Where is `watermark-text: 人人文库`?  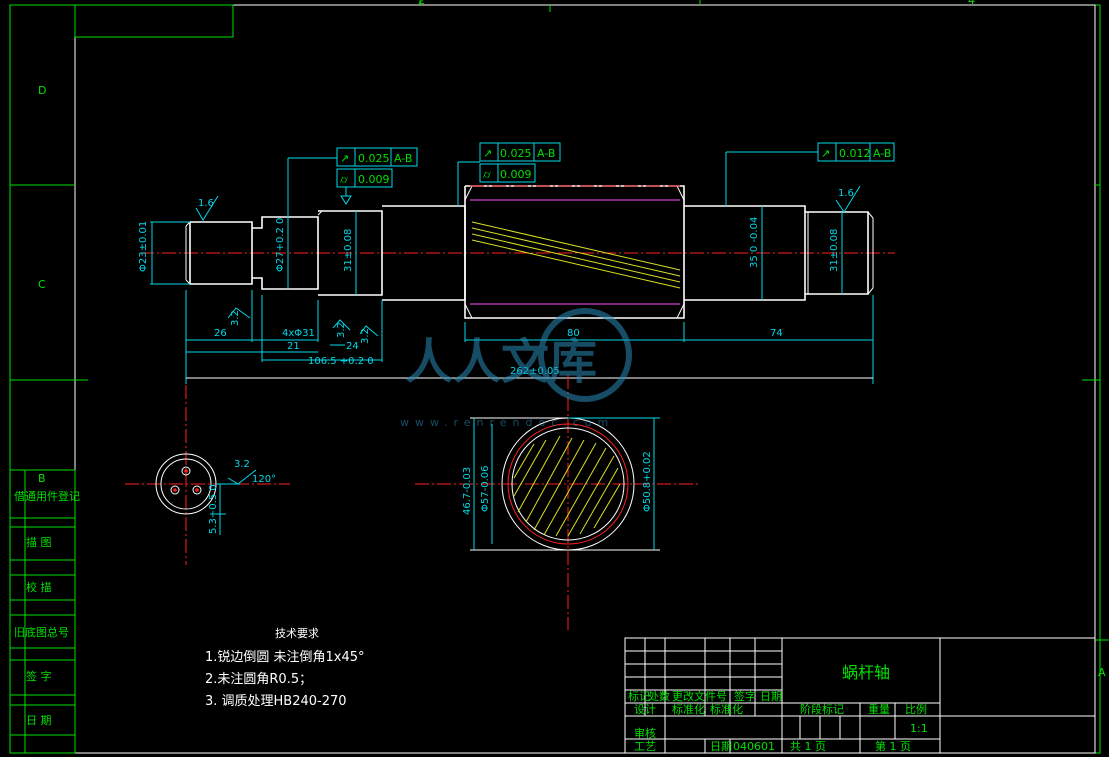
watermark-text: 人人文库 is located at coordinates (501, 362).